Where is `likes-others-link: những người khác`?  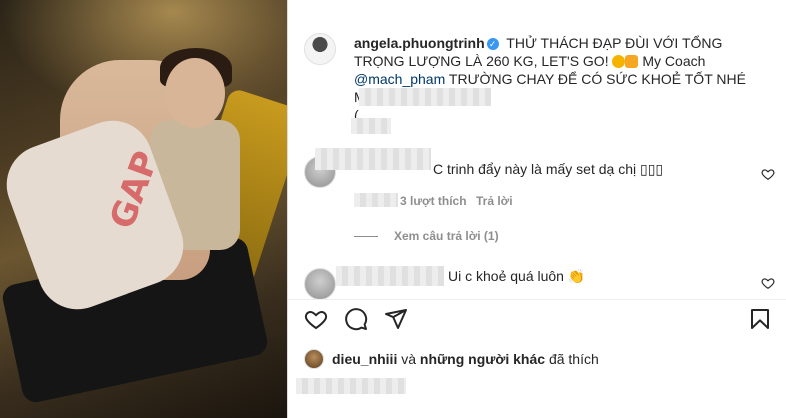 likes-others-link: những người khác is located at coordinates (482, 359).